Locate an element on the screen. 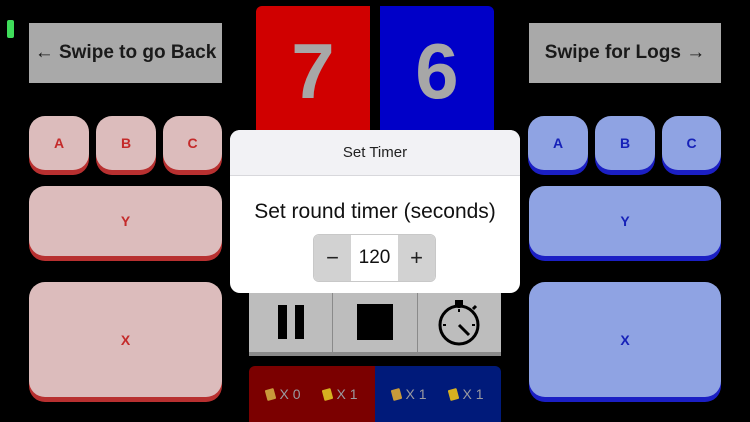  control-bar is located at coordinates (375, 323).